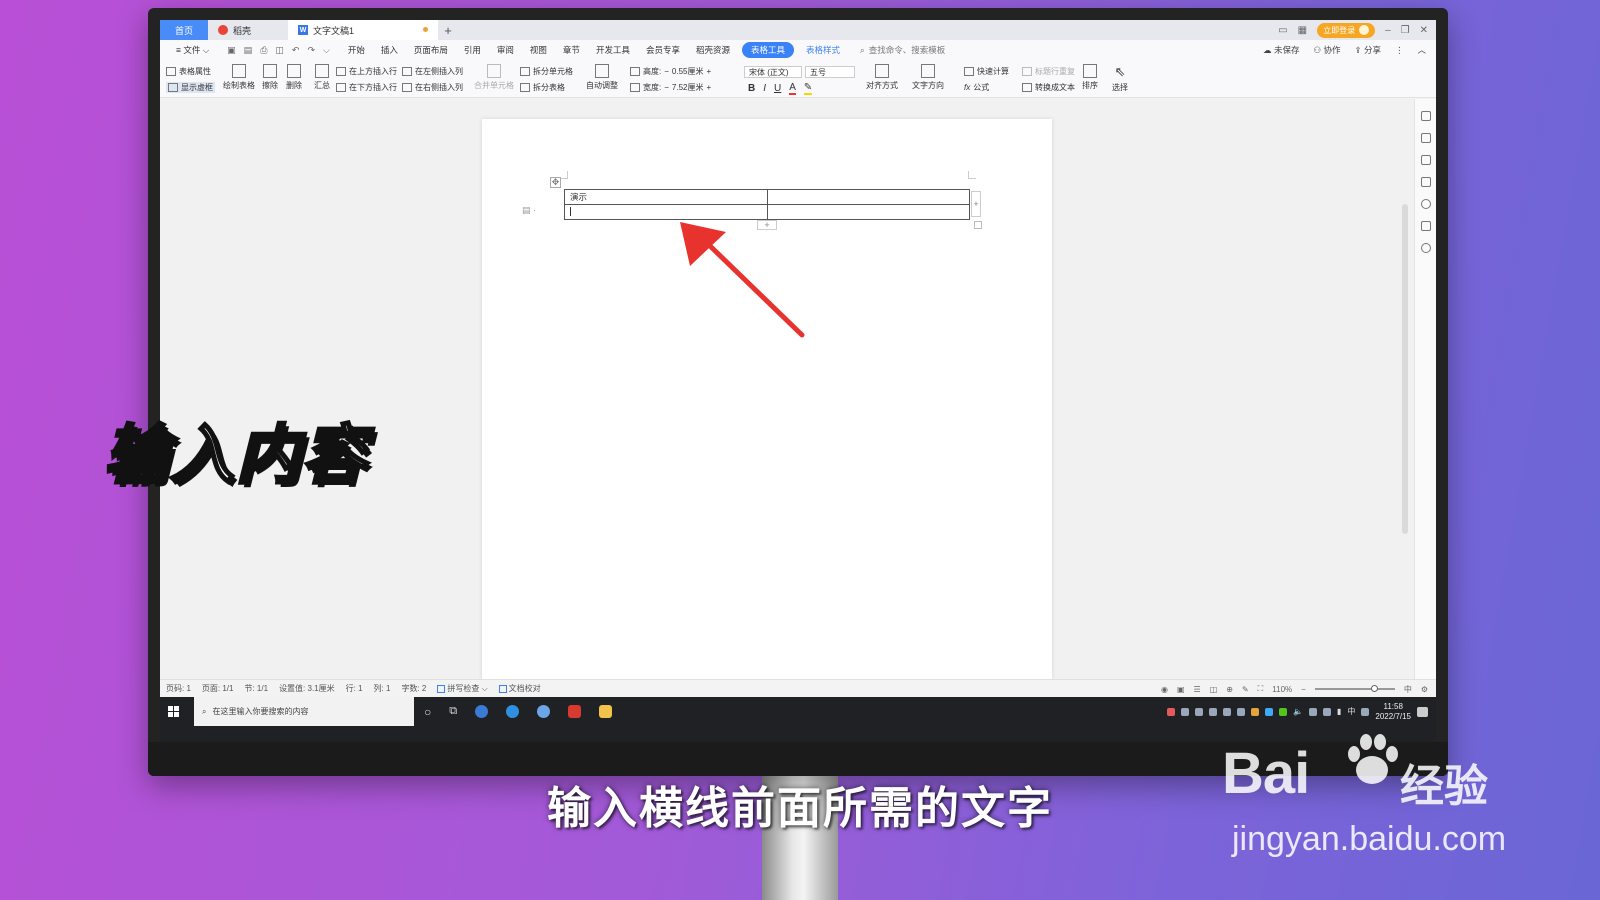 This screenshot has height=900, width=1600. What do you see at coordinates (571, 50) in the screenshot?
I see `menu-item-6: 章节` at bounding box center [571, 50].